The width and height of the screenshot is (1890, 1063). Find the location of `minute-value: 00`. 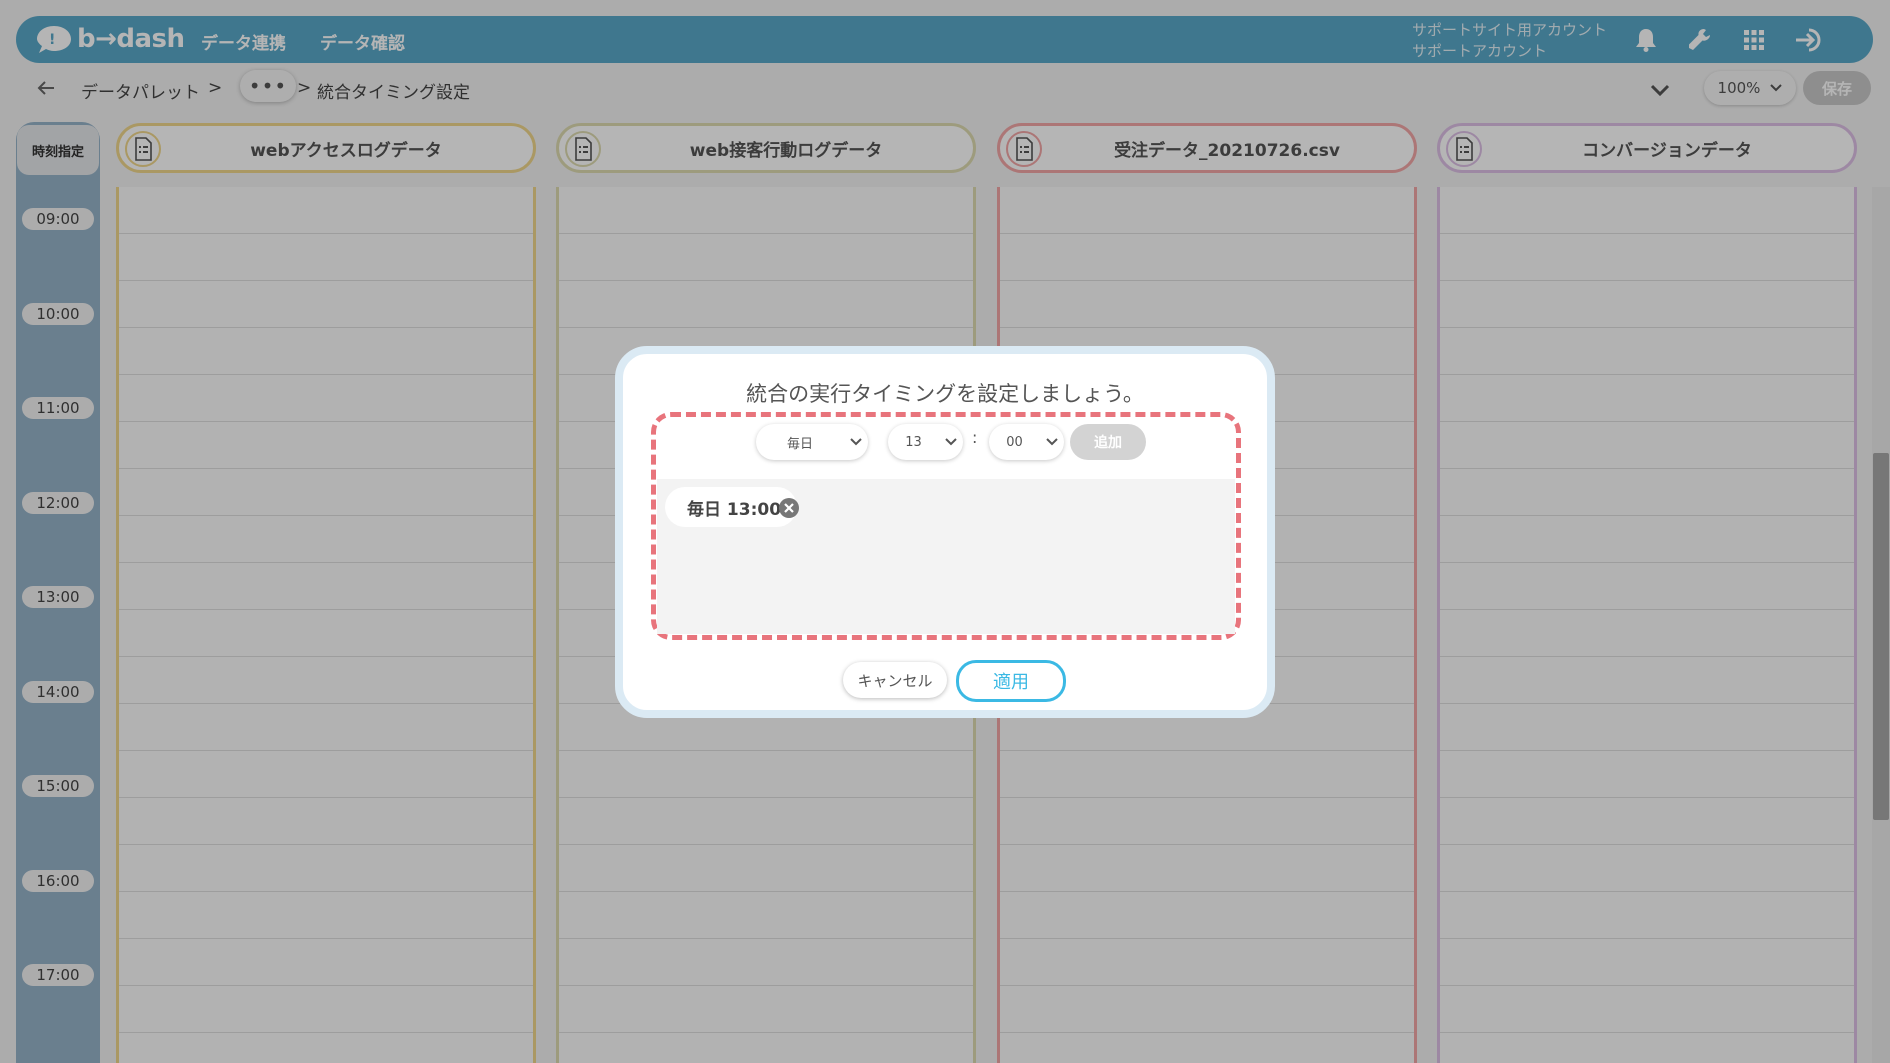

minute-value: 00 is located at coordinates (1014, 442).